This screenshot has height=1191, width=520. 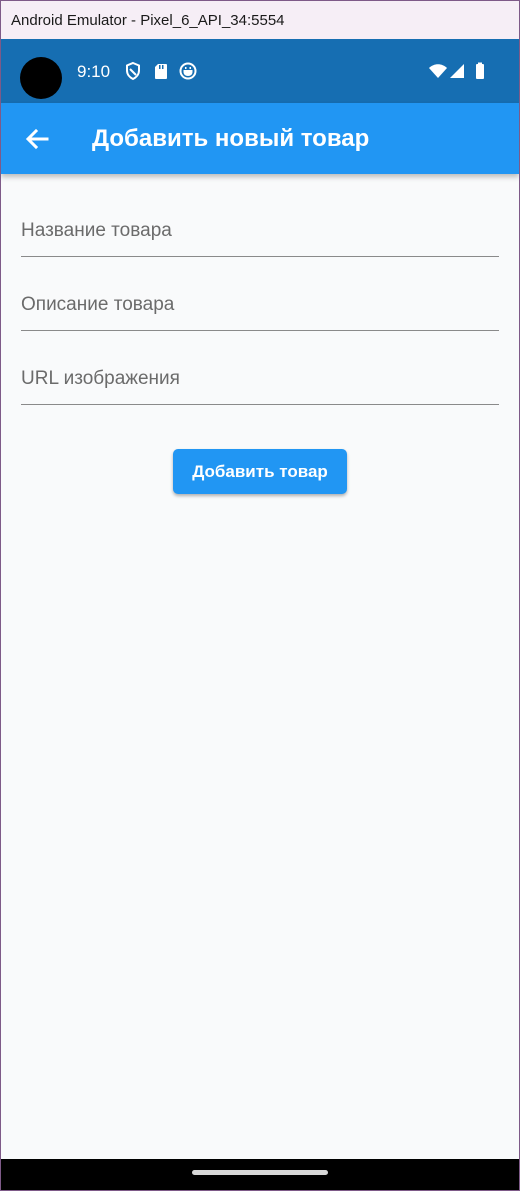 What do you see at coordinates (133, 71) in the screenshot?
I see `shield-icon` at bounding box center [133, 71].